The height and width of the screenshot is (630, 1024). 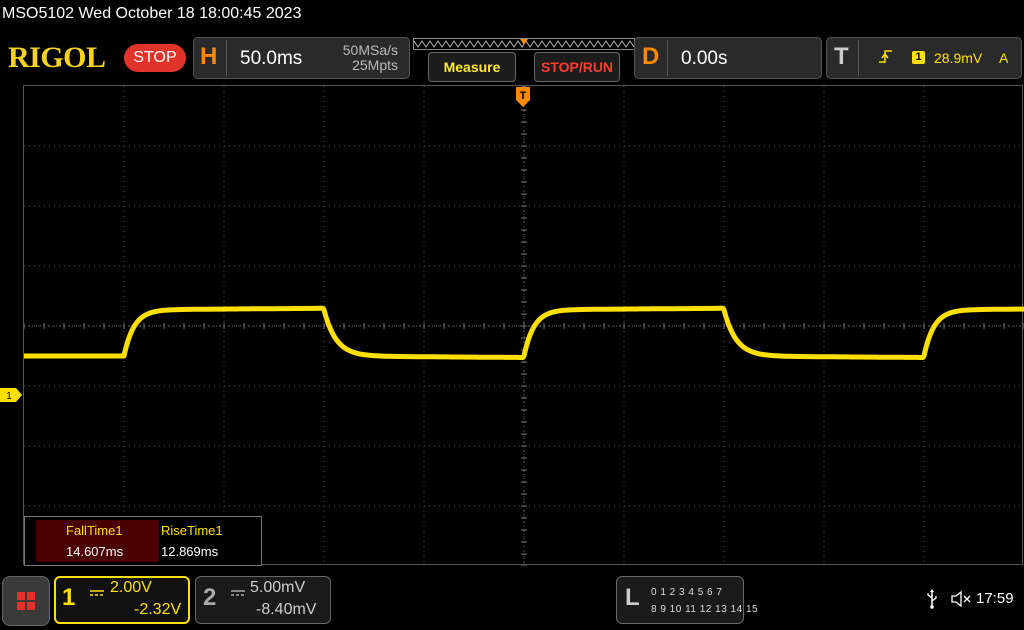 What do you see at coordinates (370, 50) in the screenshot?
I see `sample-rate: 50MSa/s` at bounding box center [370, 50].